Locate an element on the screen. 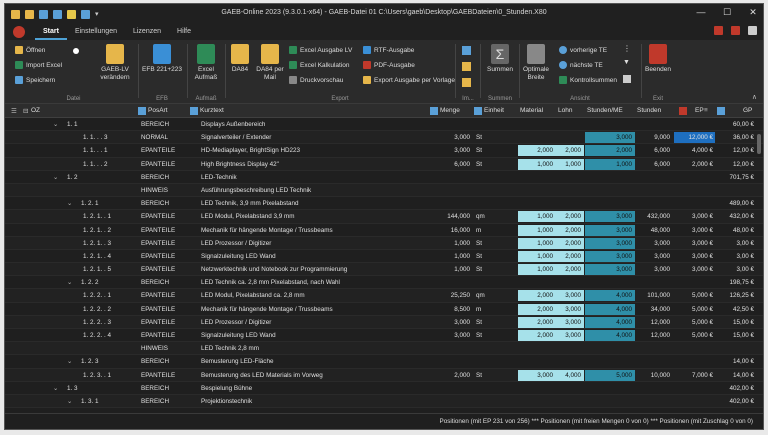 This screenshot has width=768, height=435. stunden-me-value: 2,000 is located at coordinates (608, 150).